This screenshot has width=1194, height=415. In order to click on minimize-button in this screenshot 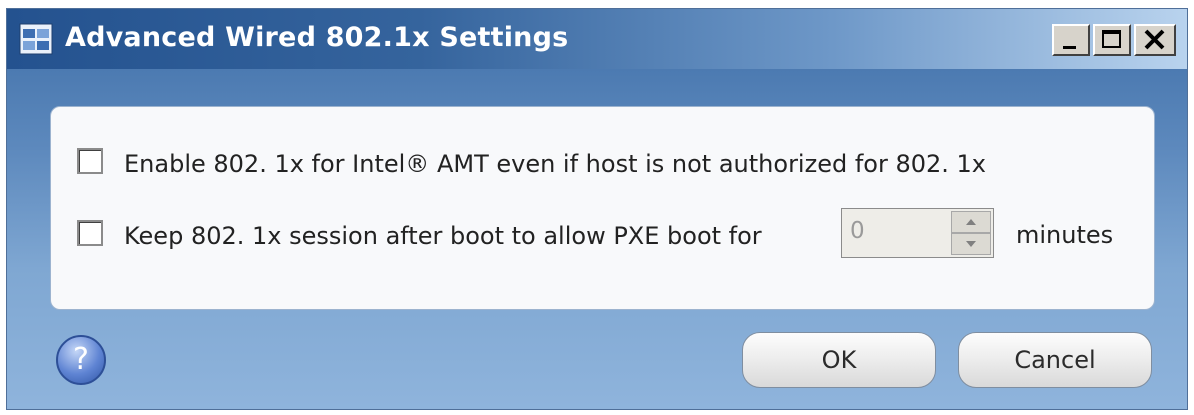, I will do `click(1071, 40)`.